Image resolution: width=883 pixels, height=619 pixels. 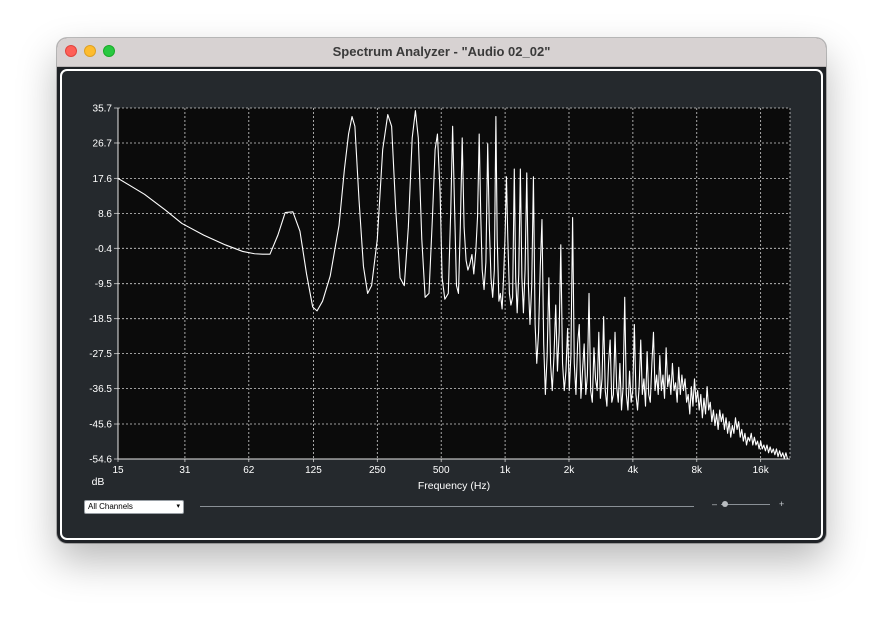 What do you see at coordinates (506, 470) in the screenshot?
I see `x-tick-label: 1k` at bounding box center [506, 470].